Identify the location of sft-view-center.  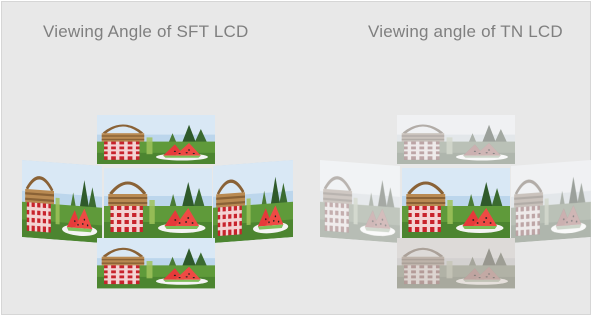
(158, 203).